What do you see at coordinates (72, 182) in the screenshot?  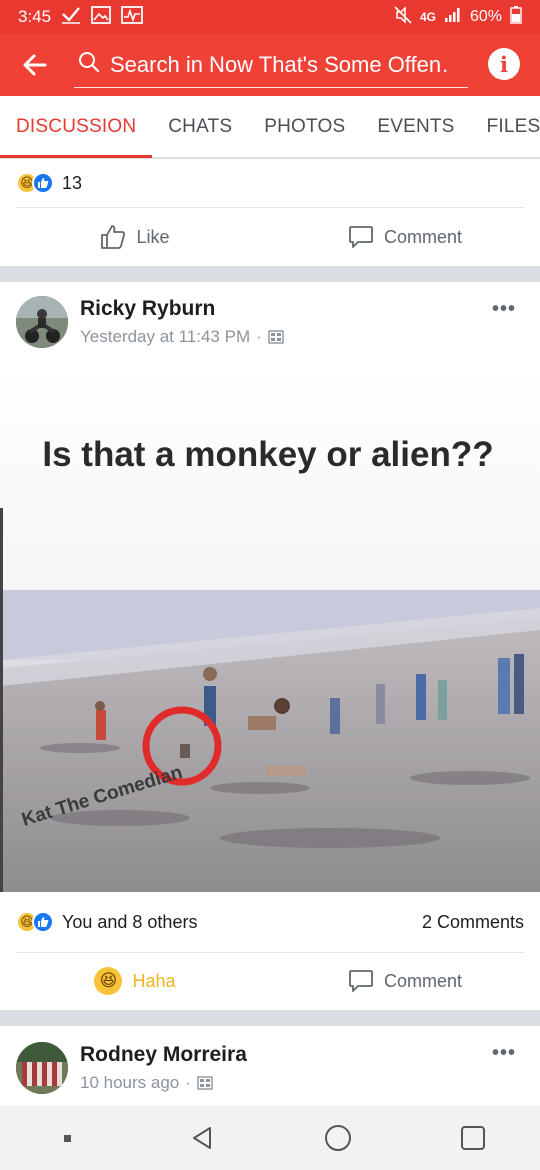 I see `reaction-count: 13` at bounding box center [72, 182].